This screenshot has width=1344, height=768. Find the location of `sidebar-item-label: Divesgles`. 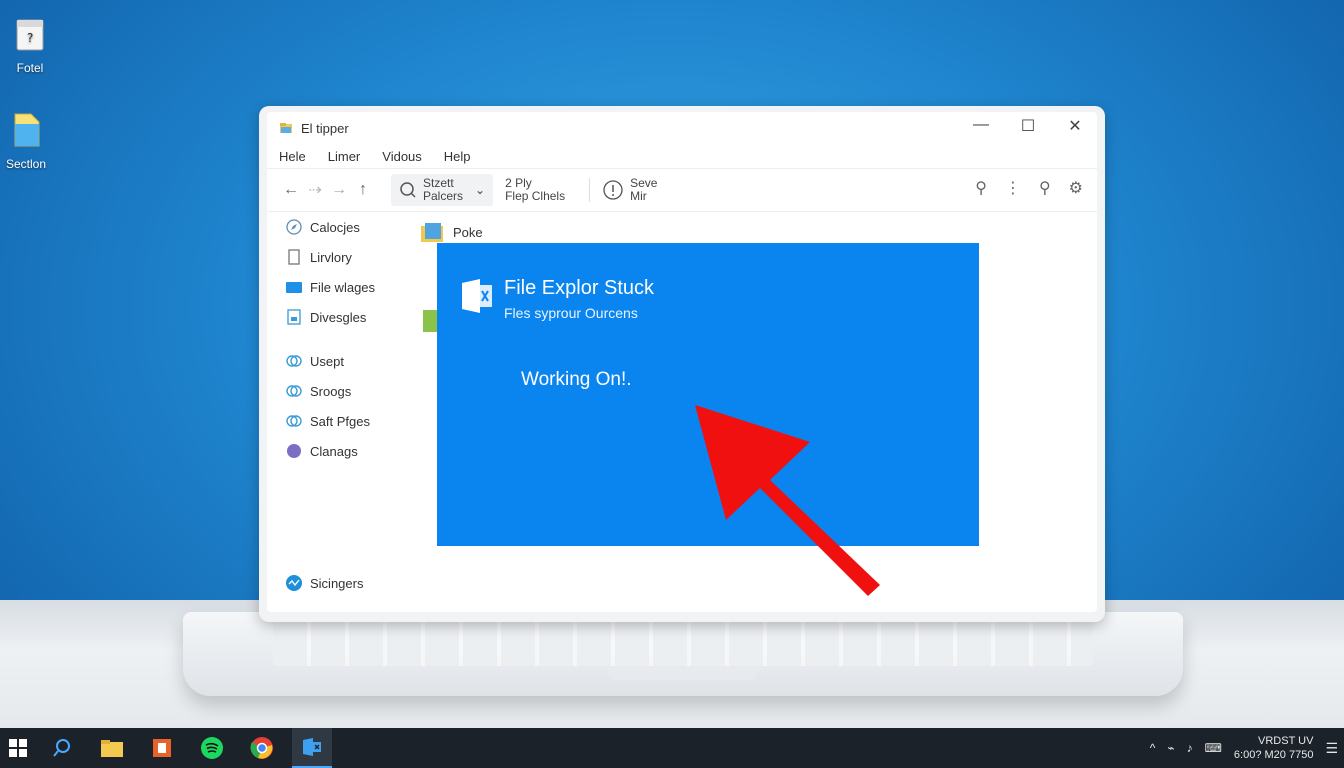

sidebar-item-label: Divesgles is located at coordinates (338, 317).